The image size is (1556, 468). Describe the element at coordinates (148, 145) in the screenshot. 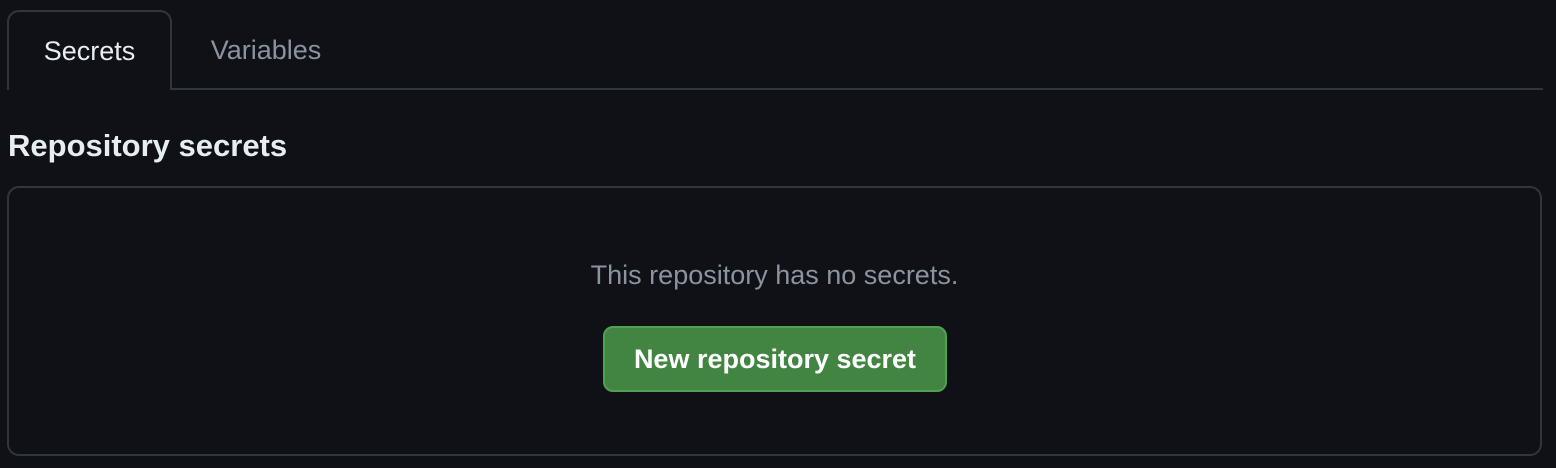

I see `section-title: Repository secrets` at that location.